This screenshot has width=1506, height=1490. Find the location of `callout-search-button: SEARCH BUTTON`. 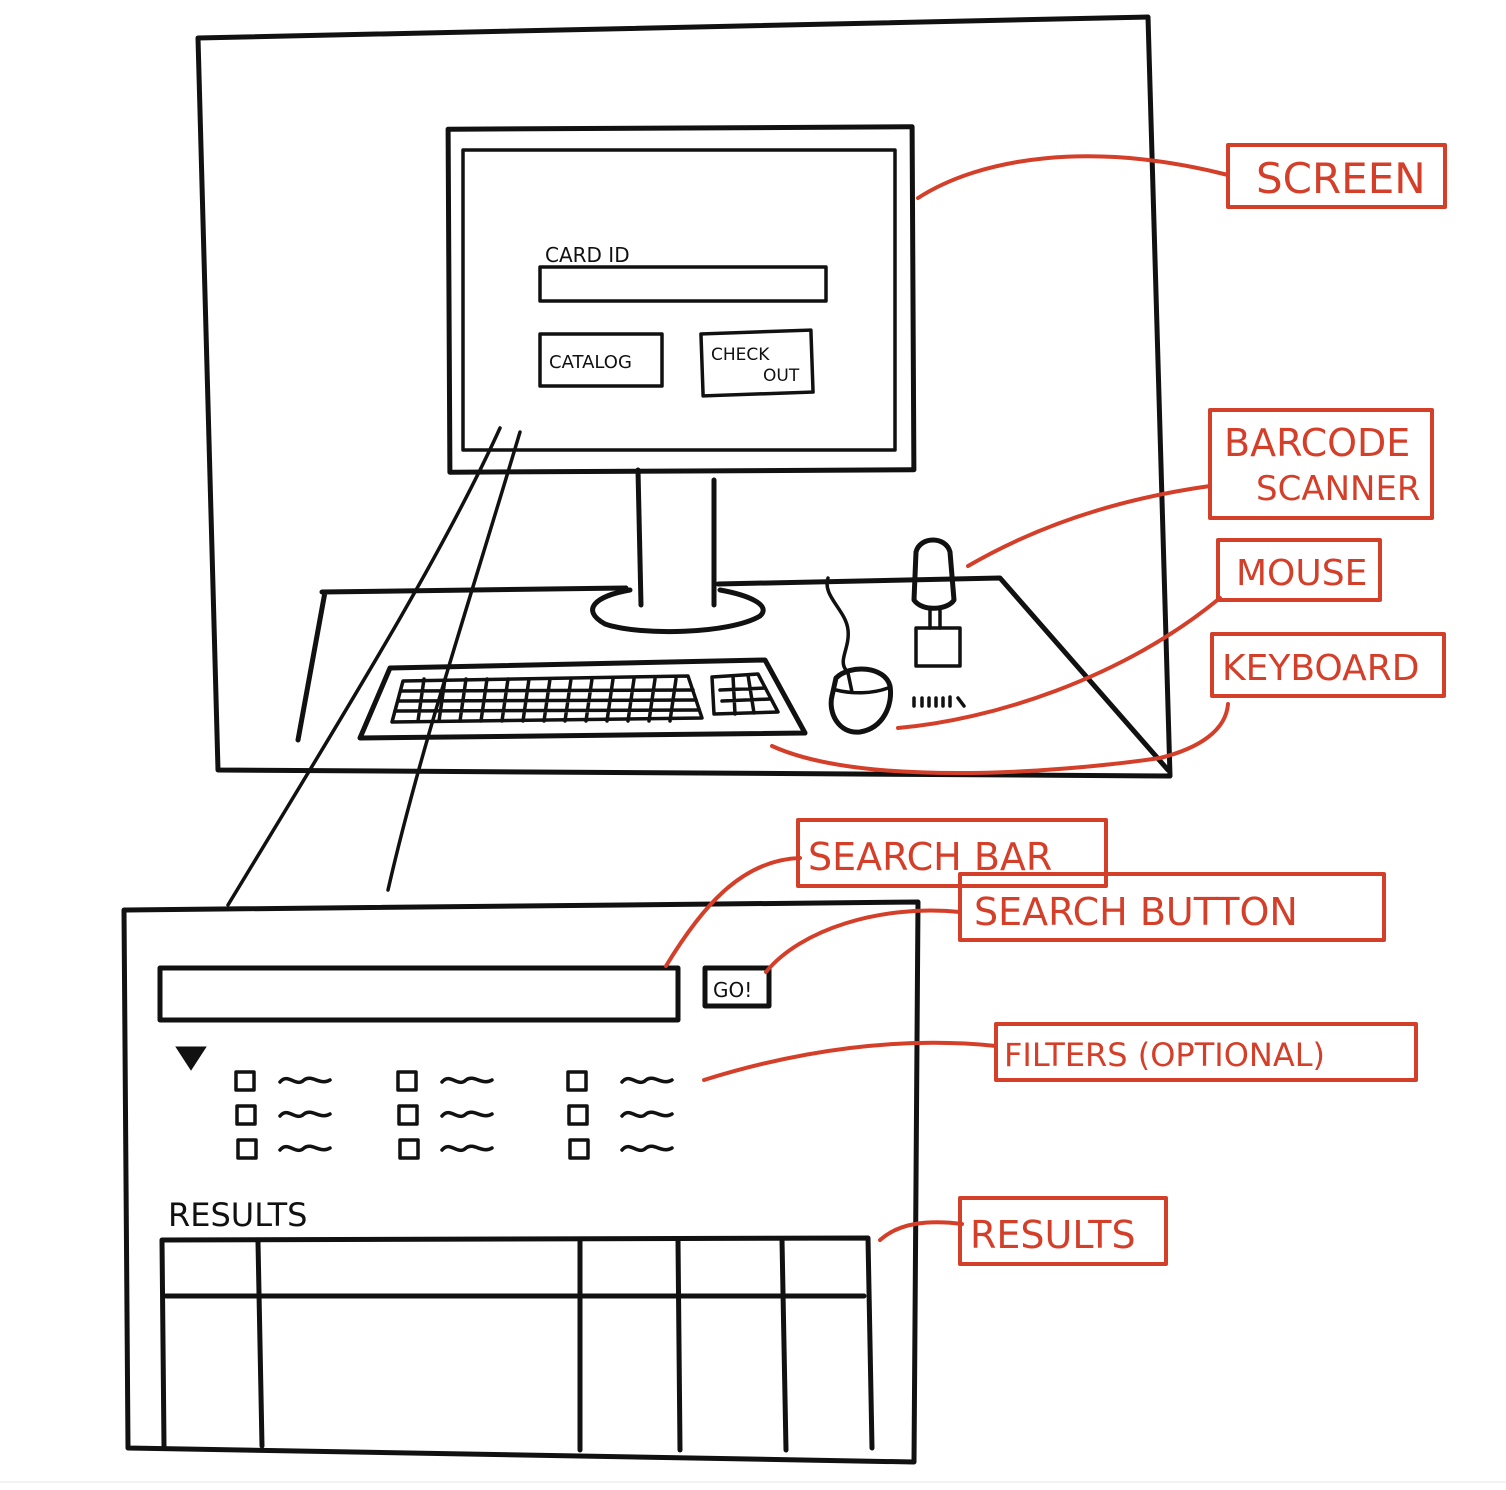

callout-search-button: SEARCH BUTTON is located at coordinates (1075, 923).